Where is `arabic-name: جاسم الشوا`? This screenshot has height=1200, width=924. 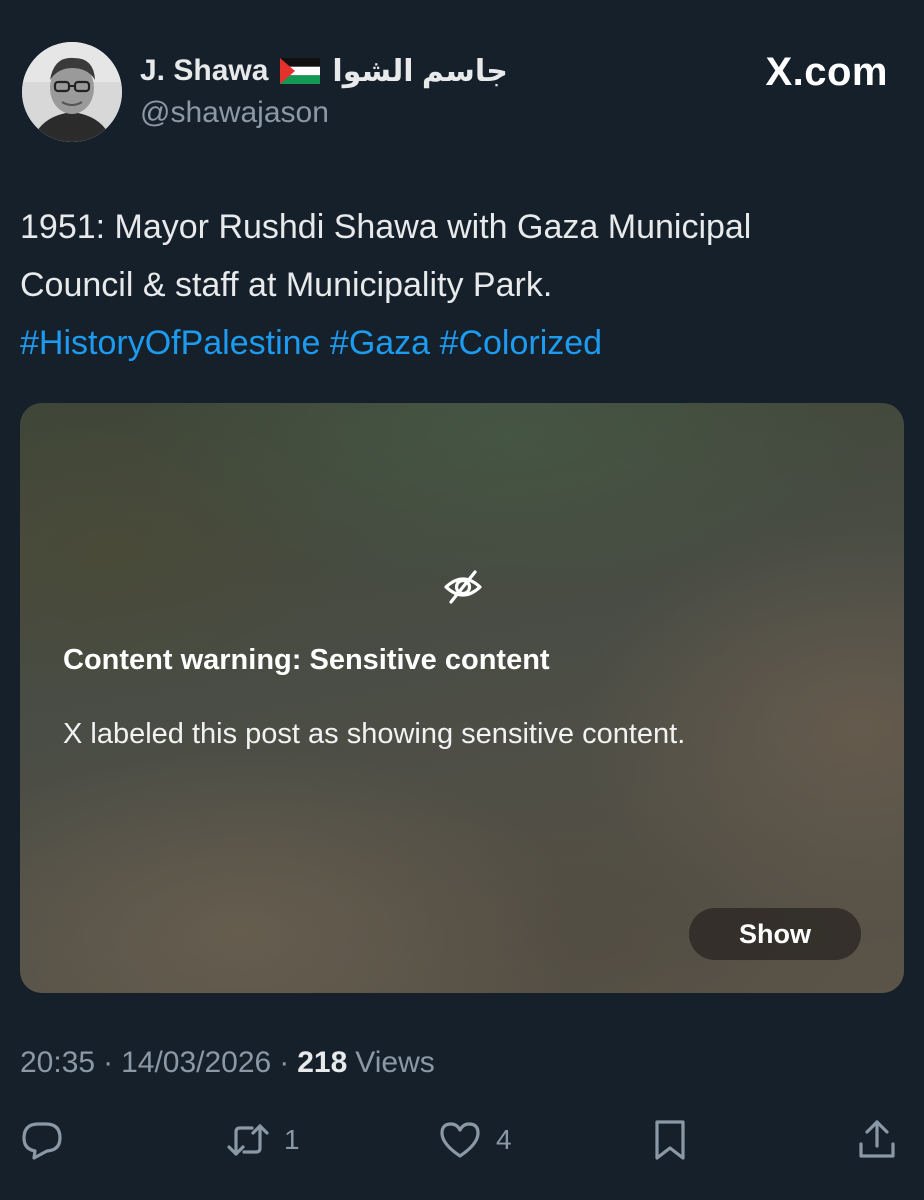 arabic-name: جاسم الشوا is located at coordinates (420, 71).